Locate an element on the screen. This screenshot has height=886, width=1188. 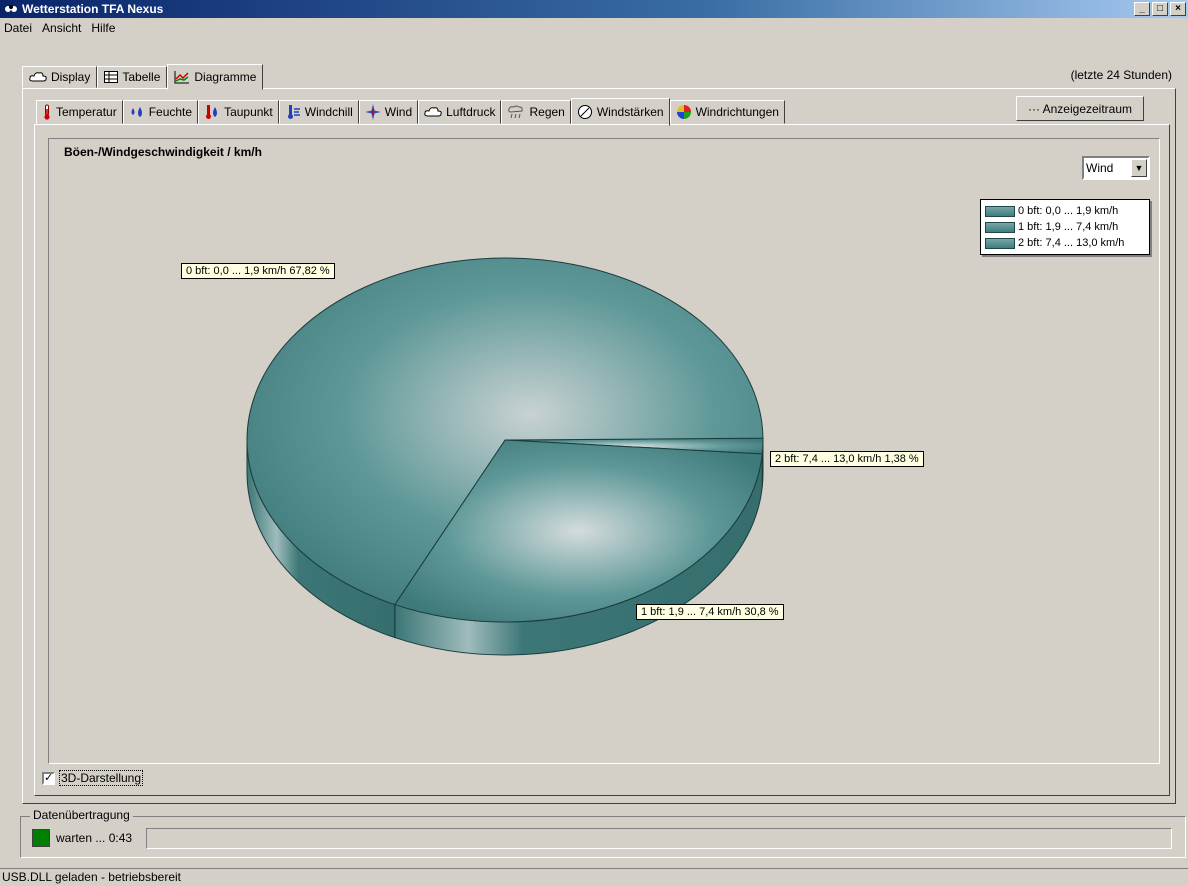
tab-label: Windstärken is located at coordinates (630, 112).